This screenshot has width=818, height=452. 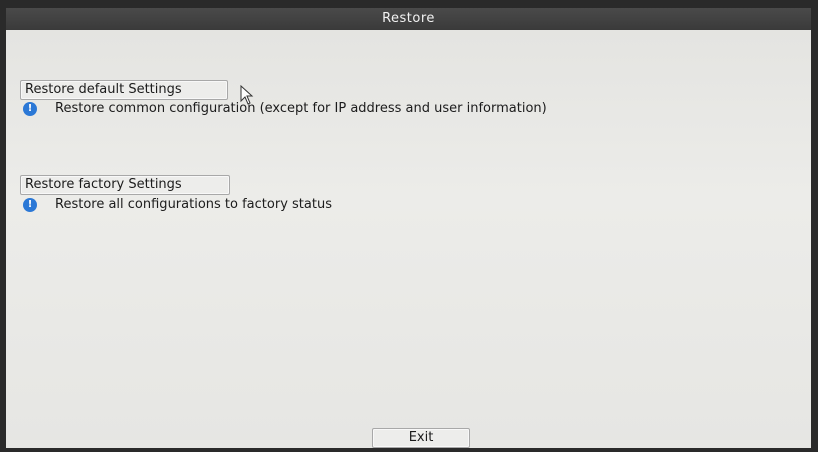 I want to click on exit-button: Exit, so click(x=421, y=438).